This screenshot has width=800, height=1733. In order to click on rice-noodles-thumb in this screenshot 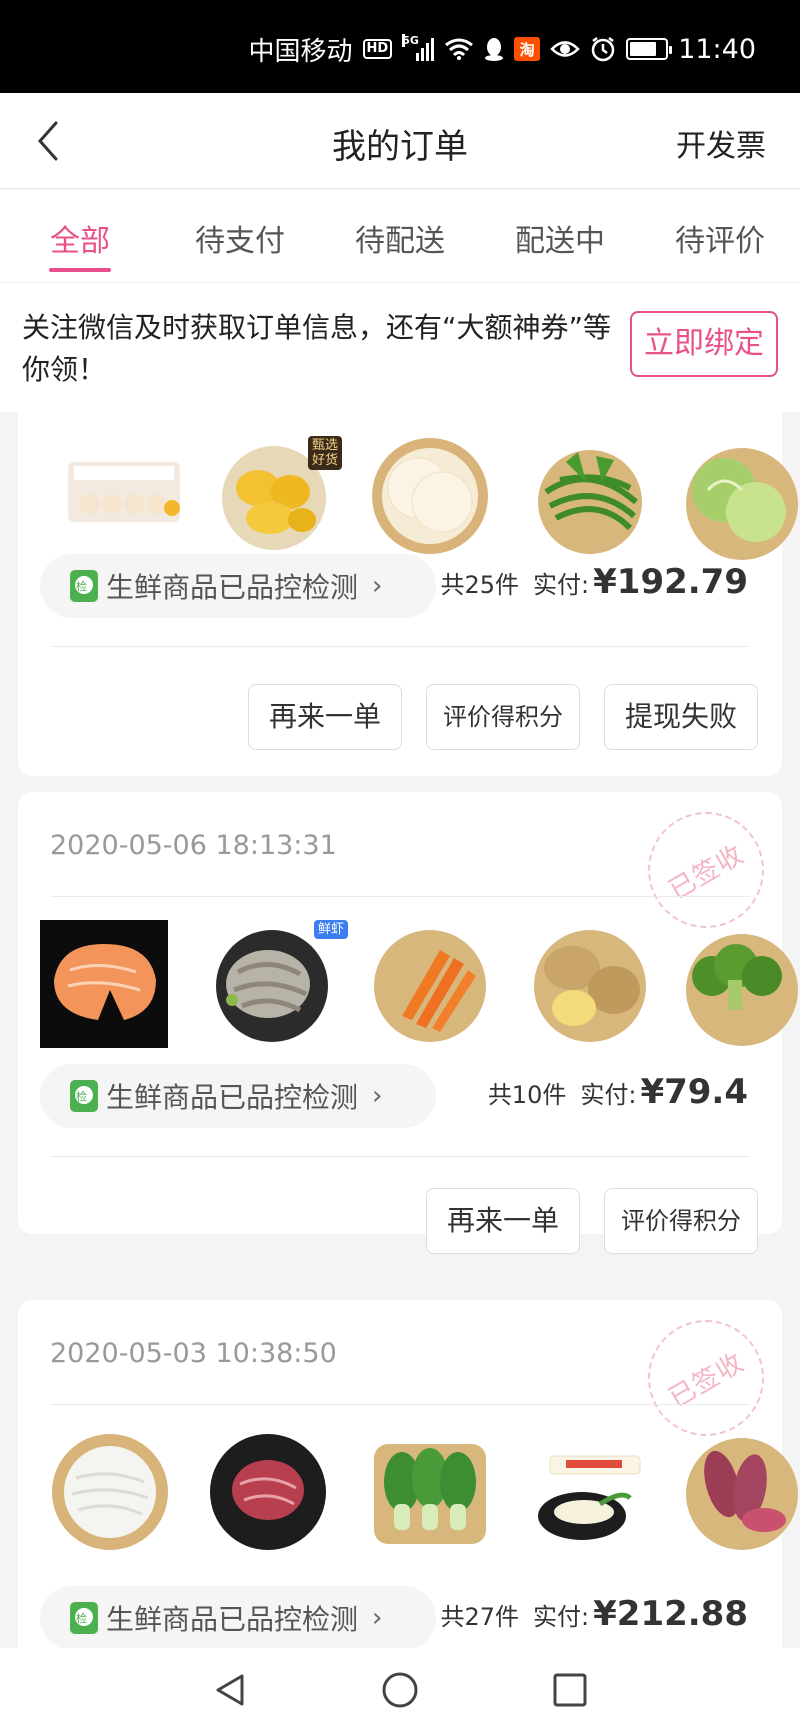, I will do `click(110, 1492)`.